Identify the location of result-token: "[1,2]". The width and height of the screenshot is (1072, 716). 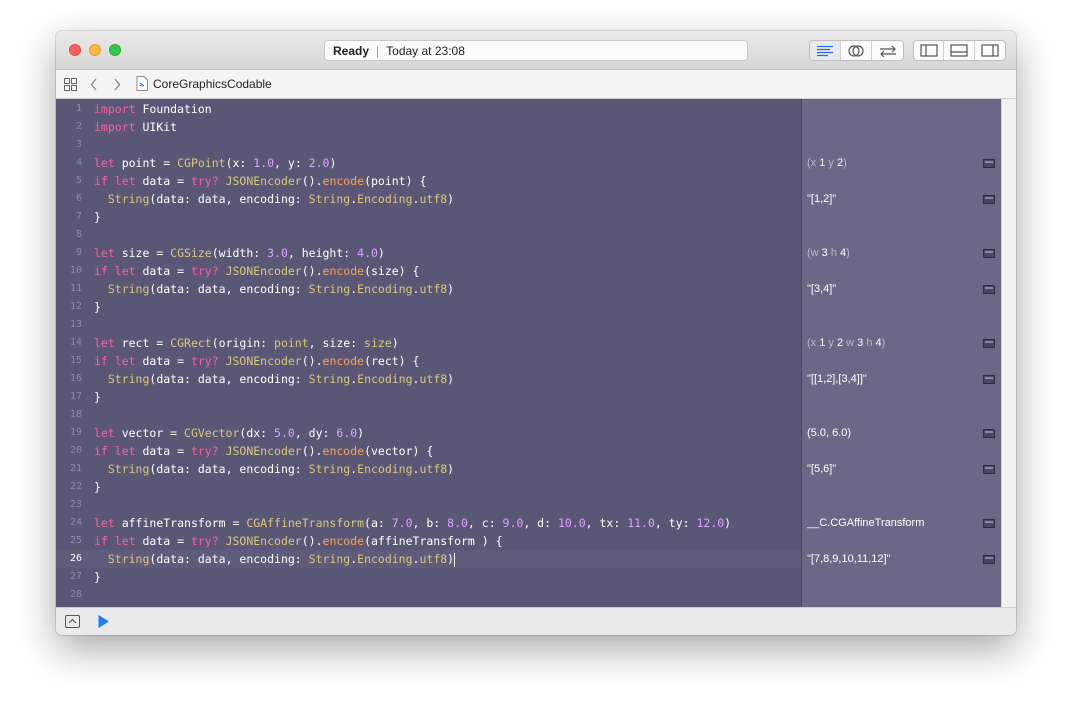
(822, 199).